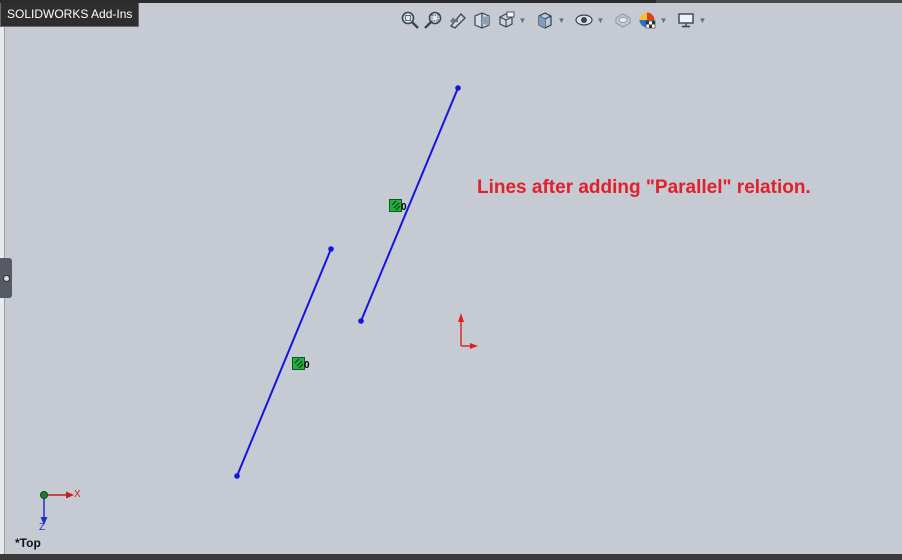  Describe the element at coordinates (361, 321) in the screenshot. I see `sketch-line-2-start-point` at that location.